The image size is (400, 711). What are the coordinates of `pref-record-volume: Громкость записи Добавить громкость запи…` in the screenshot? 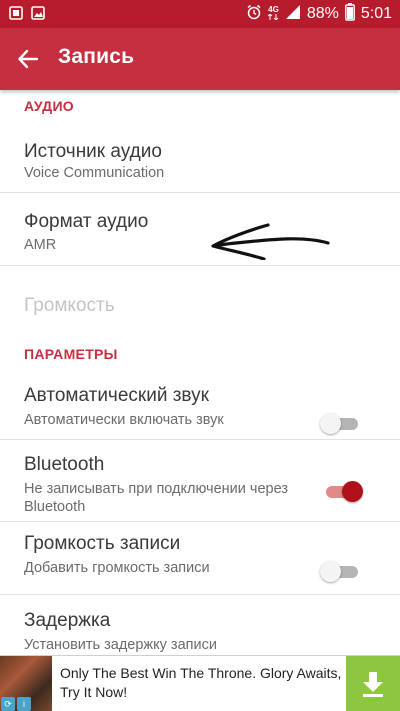 It's located at (200, 556).